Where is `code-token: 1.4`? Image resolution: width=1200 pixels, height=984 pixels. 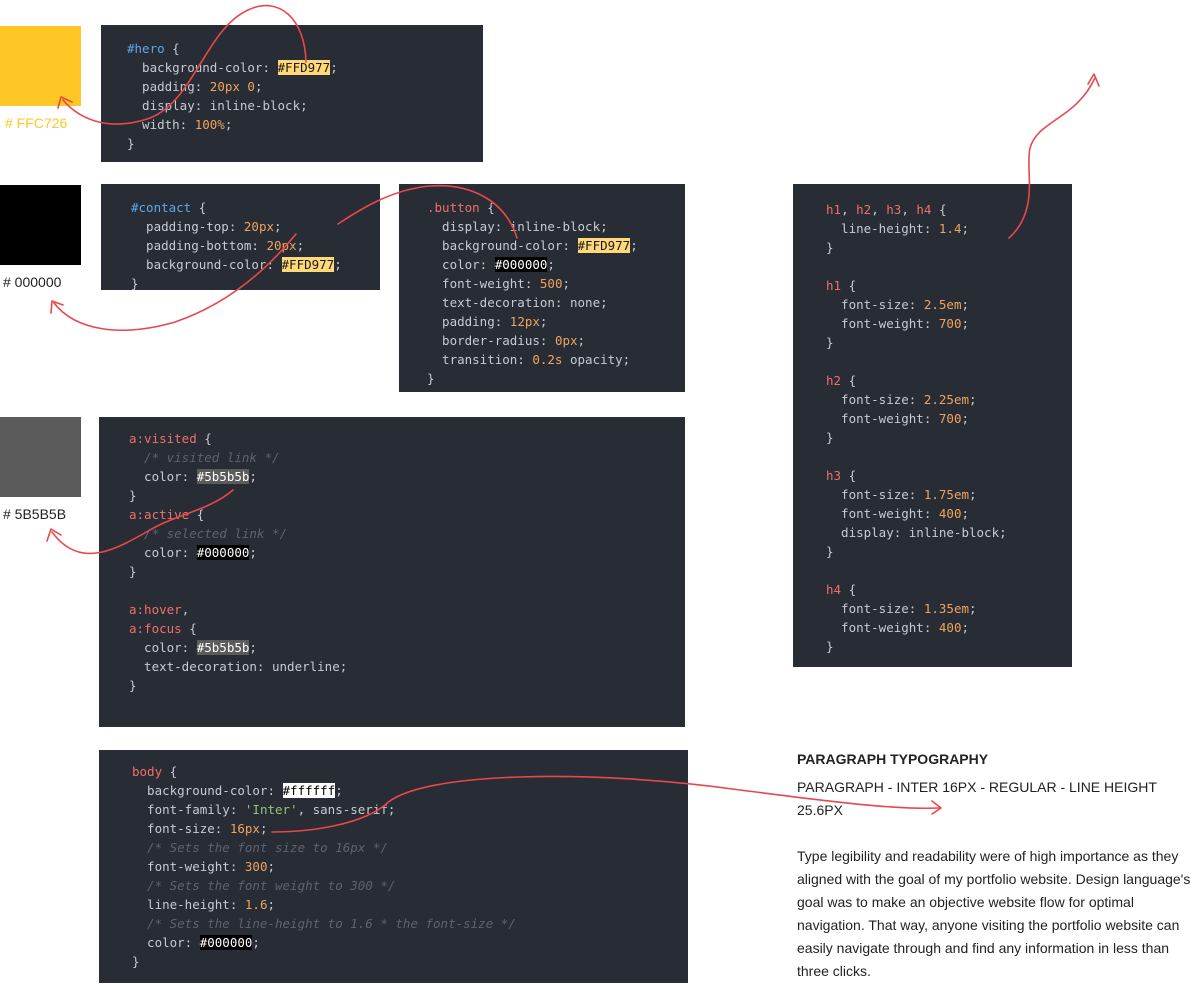 code-token: 1.4 is located at coordinates (950, 228).